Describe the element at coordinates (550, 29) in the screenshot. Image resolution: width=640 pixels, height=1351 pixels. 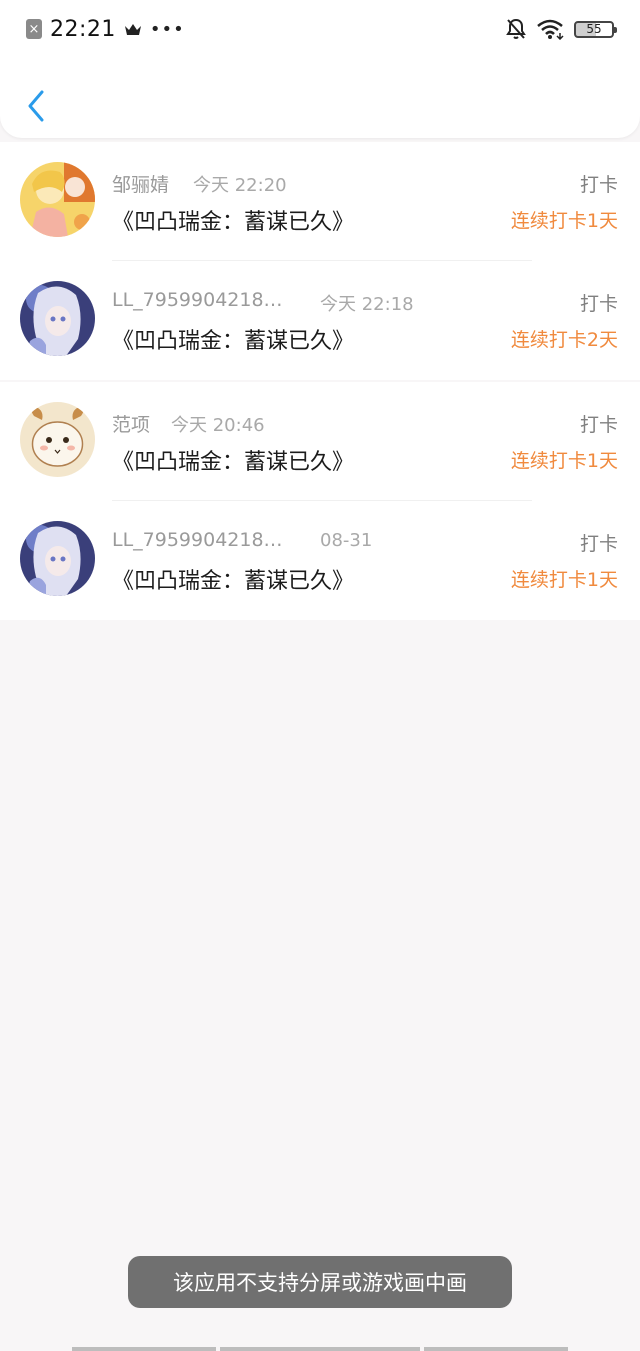
I see `wifi-icon` at that location.